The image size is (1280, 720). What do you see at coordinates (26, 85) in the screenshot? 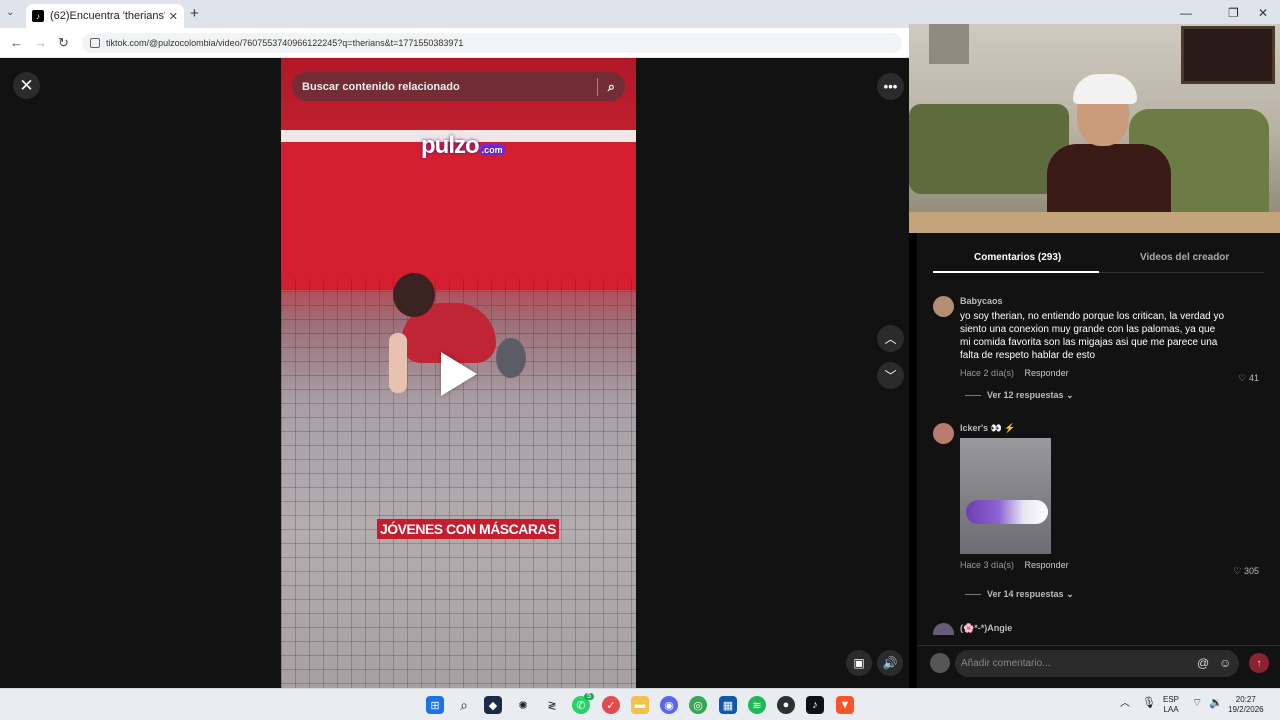
I see `close-video-button: ✕` at bounding box center [26, 85].